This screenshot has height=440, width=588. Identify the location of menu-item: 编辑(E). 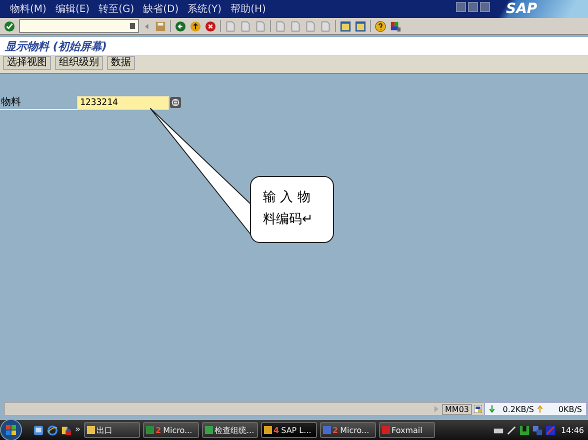
(72, 9).